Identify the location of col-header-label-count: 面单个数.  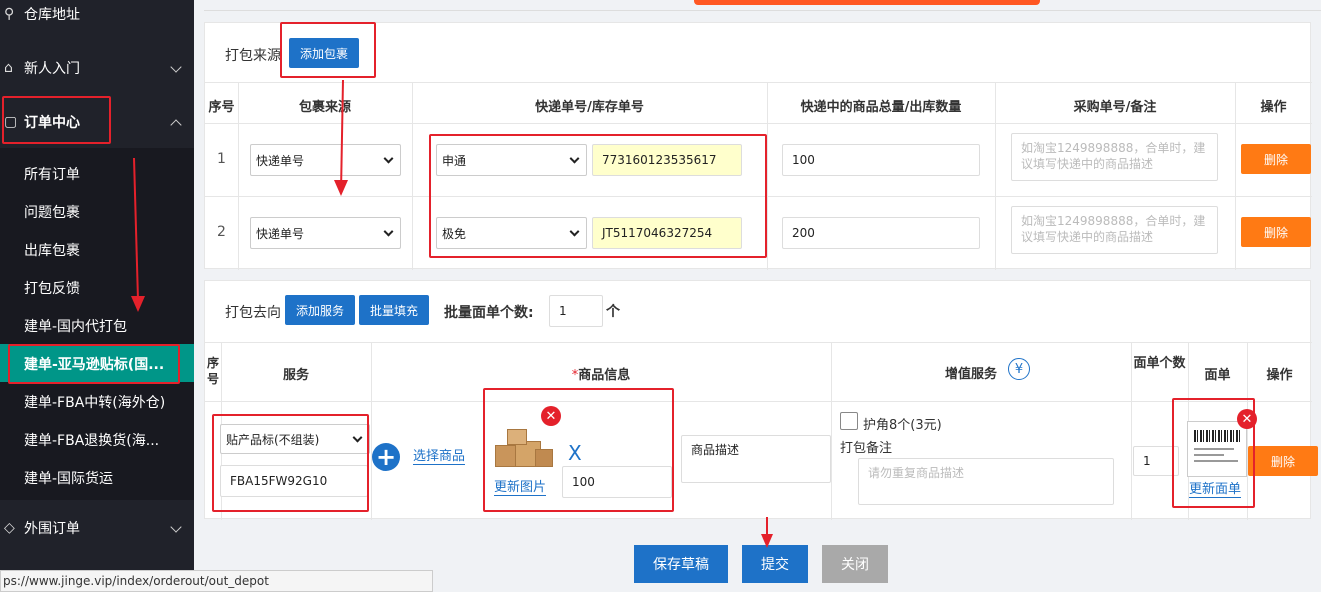
(1159, 363).